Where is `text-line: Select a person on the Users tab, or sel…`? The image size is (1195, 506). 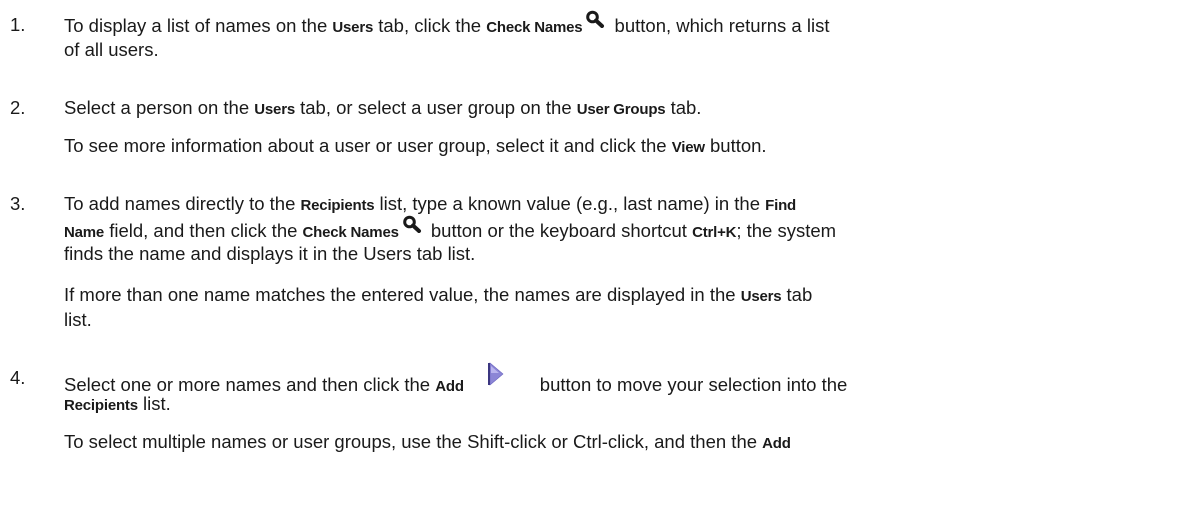
text-line: Select a person on the Users tab, or sel… is located at coordinates (382, 108).